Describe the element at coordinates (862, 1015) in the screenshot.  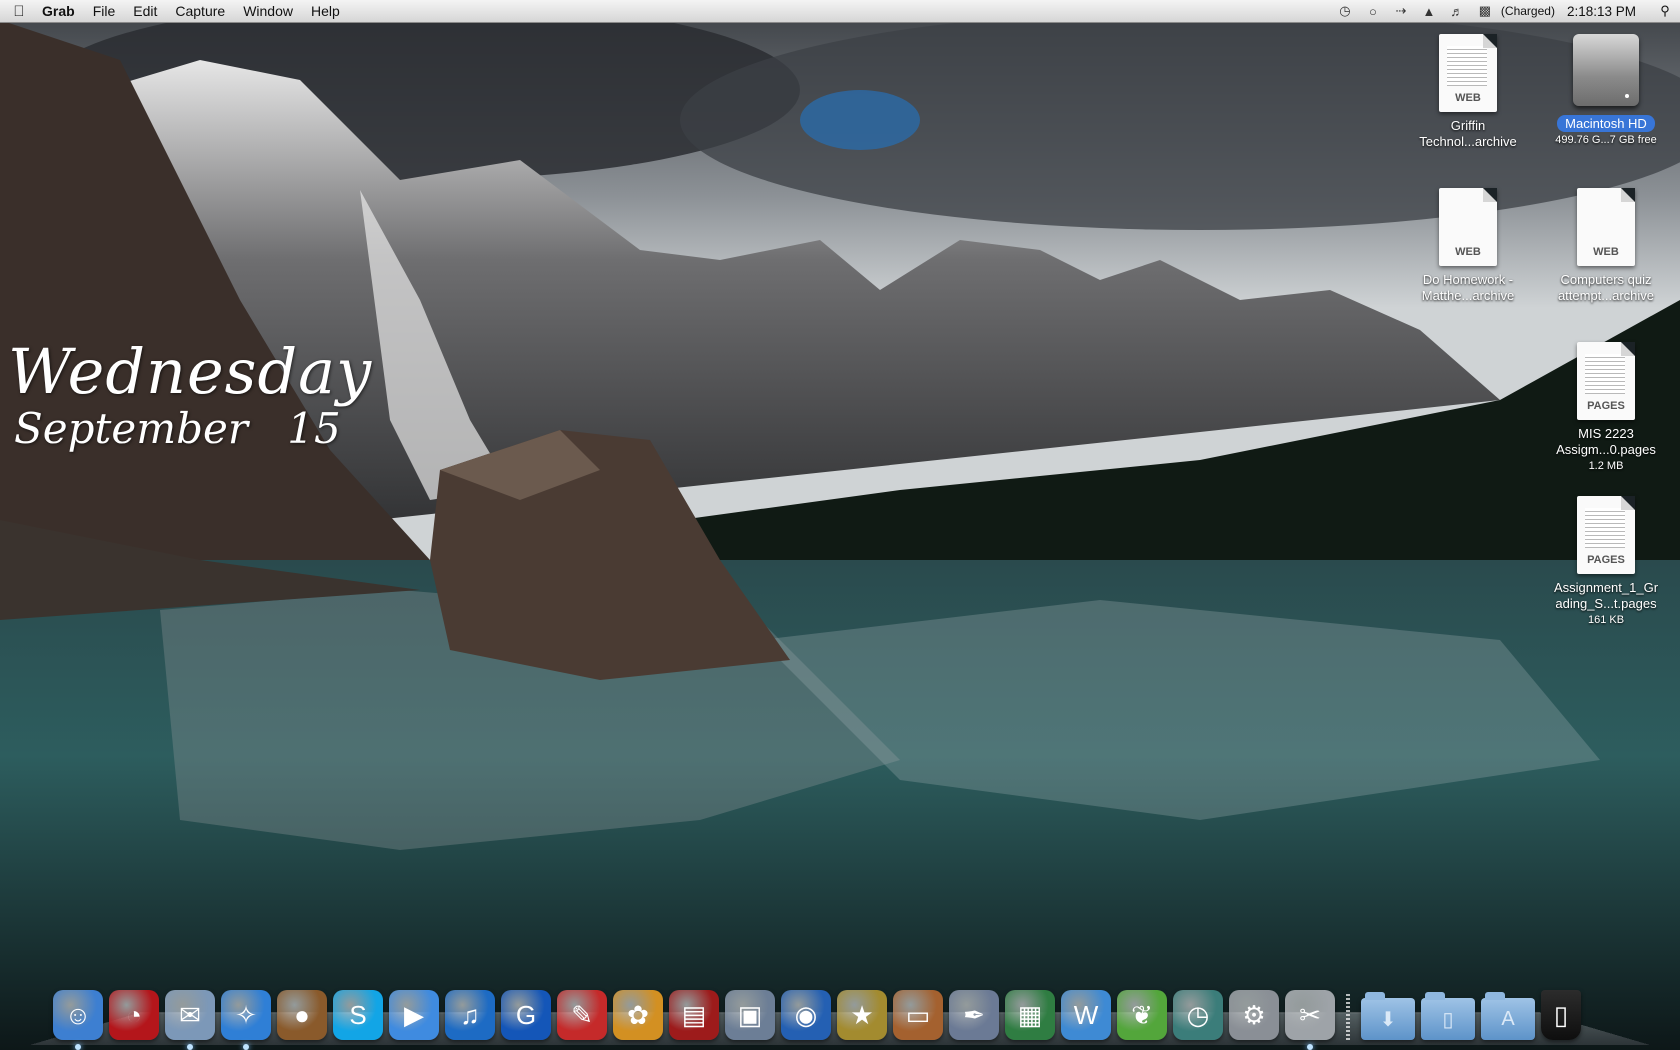
I see `imovie-icon: ★` at that location.